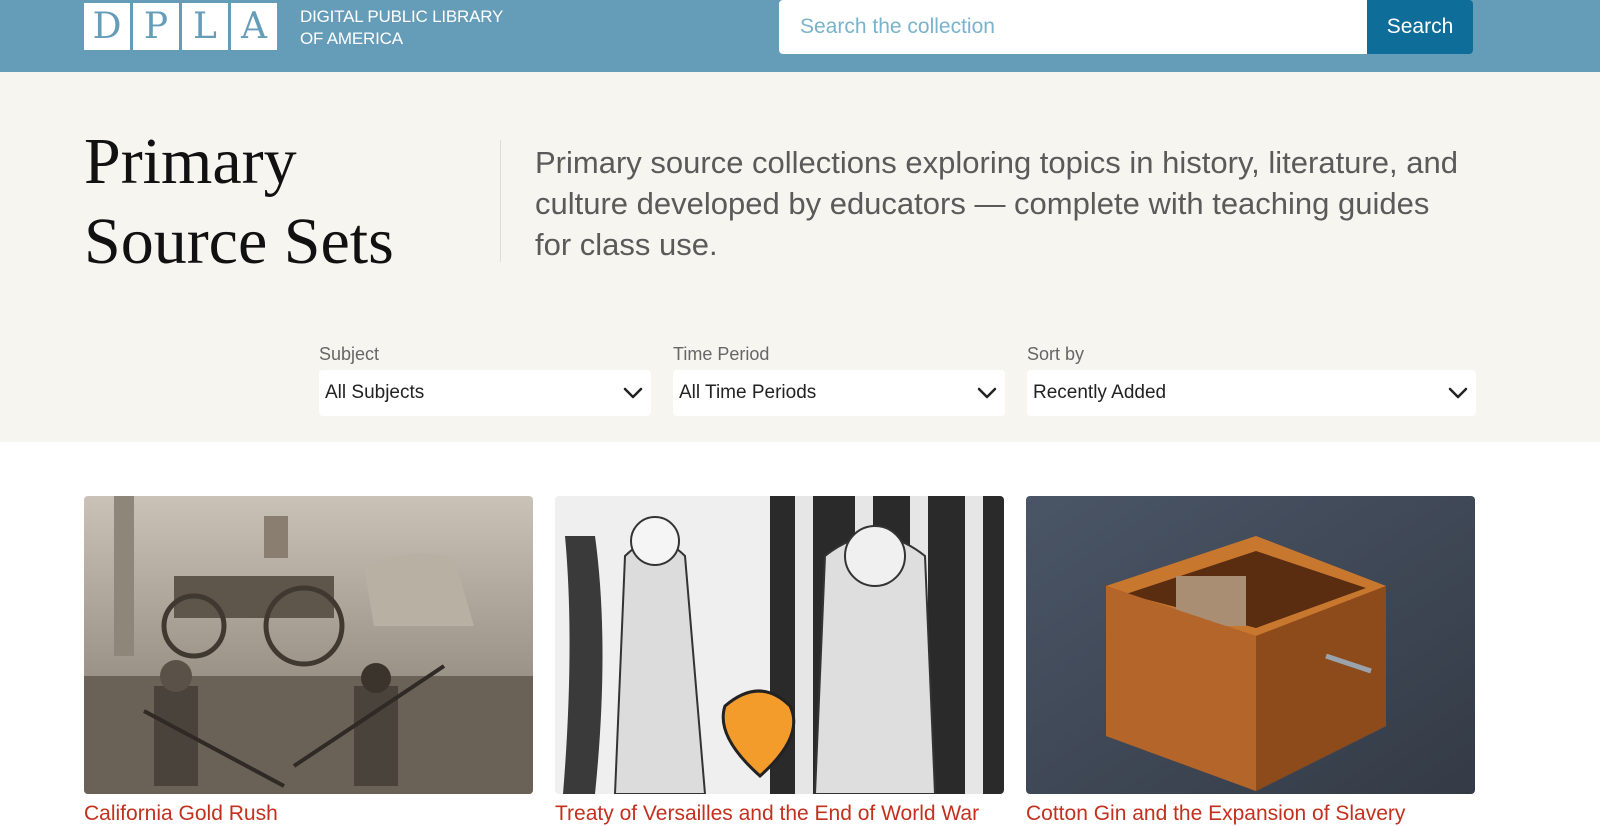  Describe the element at coordinates (1100, 392) in the screenshot. I see `sort-by-select-value: Recently Added` at that location.